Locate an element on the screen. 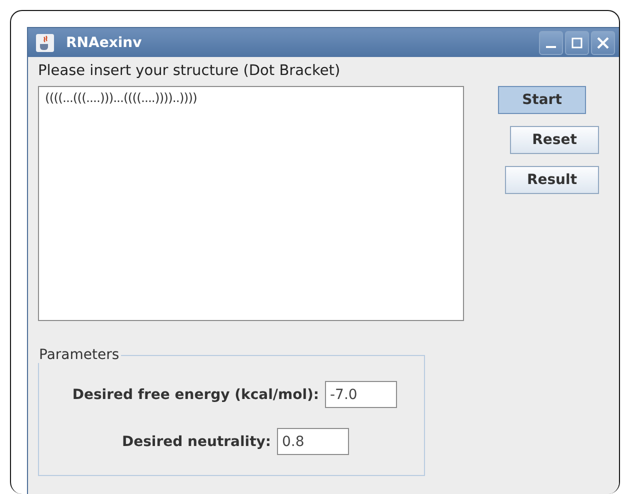  window-title: RNAexinv is located at coordinates (104, 42).